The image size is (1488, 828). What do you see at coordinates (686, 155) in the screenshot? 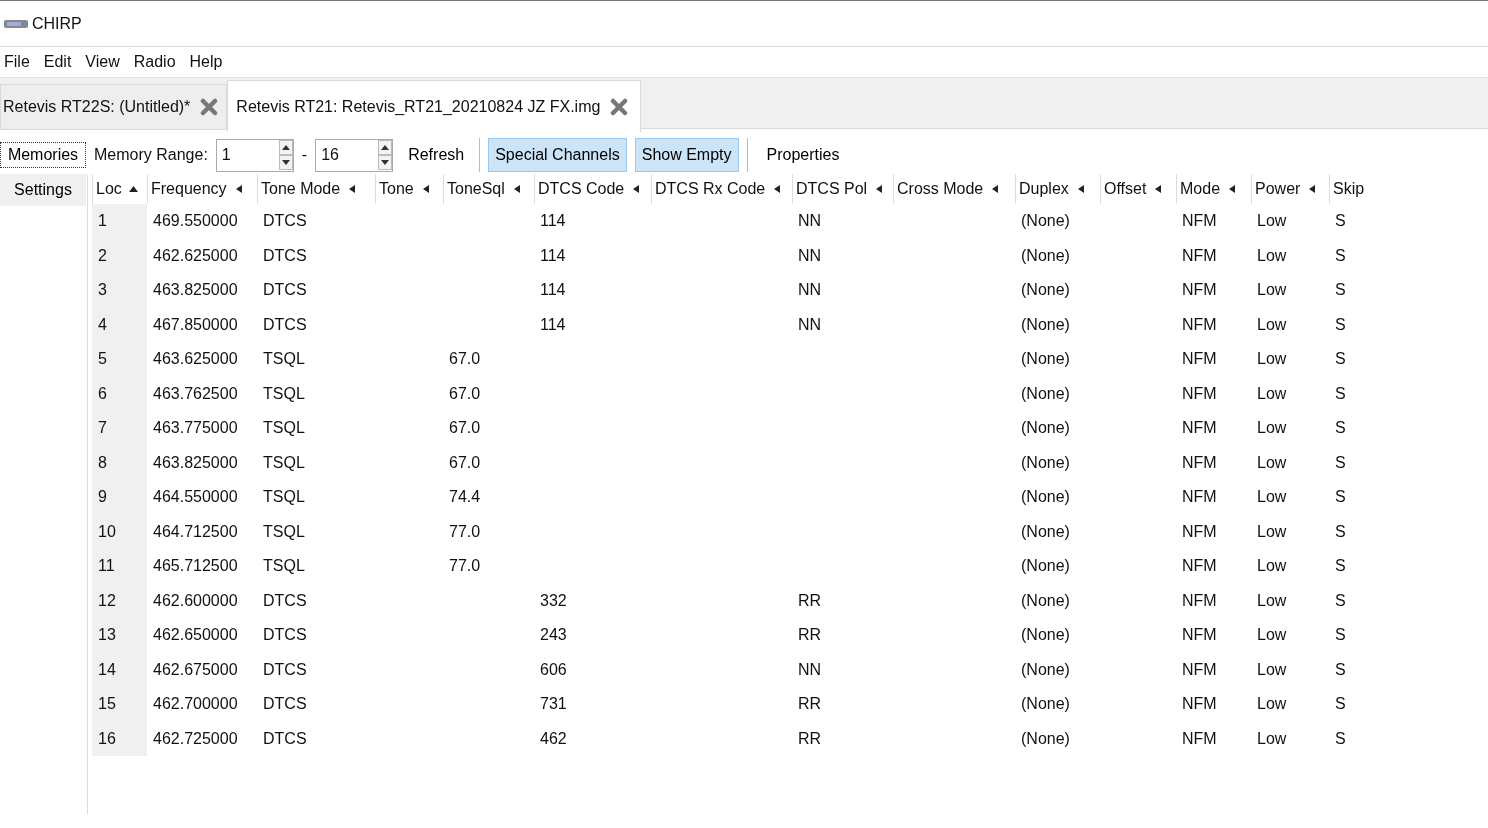
I see `toggle-button: Show Empty` at bounding box center [686, 155].